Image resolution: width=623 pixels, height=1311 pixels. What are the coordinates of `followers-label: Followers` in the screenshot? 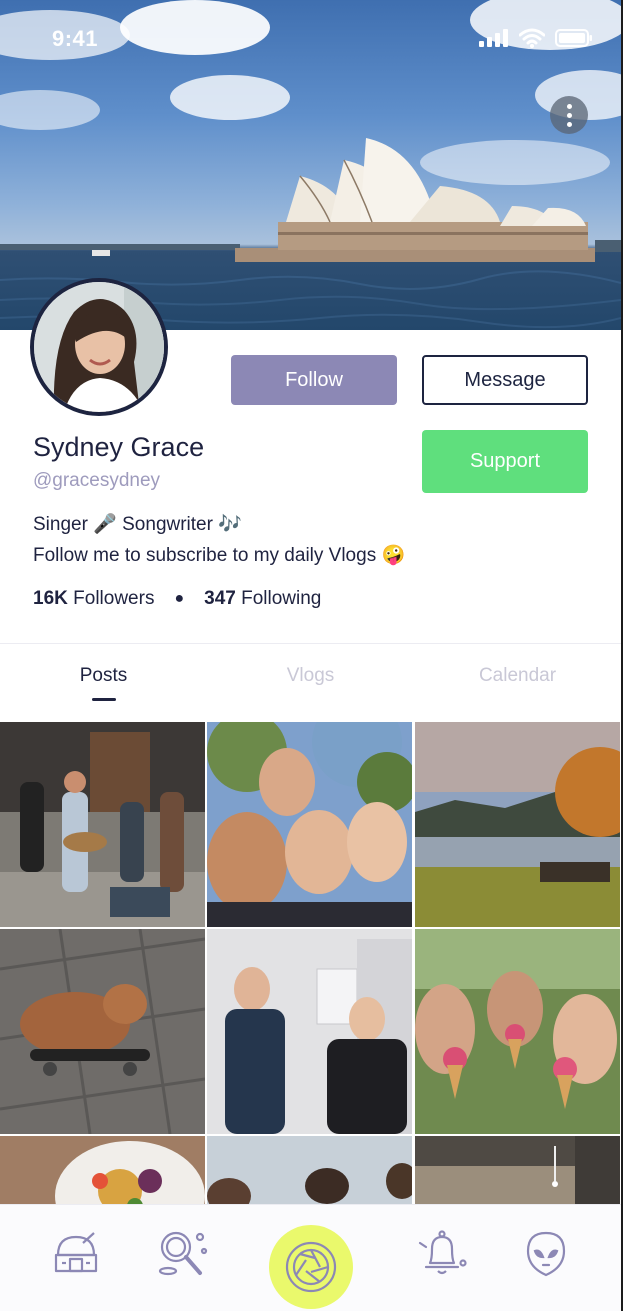 It's located at (114, 598).